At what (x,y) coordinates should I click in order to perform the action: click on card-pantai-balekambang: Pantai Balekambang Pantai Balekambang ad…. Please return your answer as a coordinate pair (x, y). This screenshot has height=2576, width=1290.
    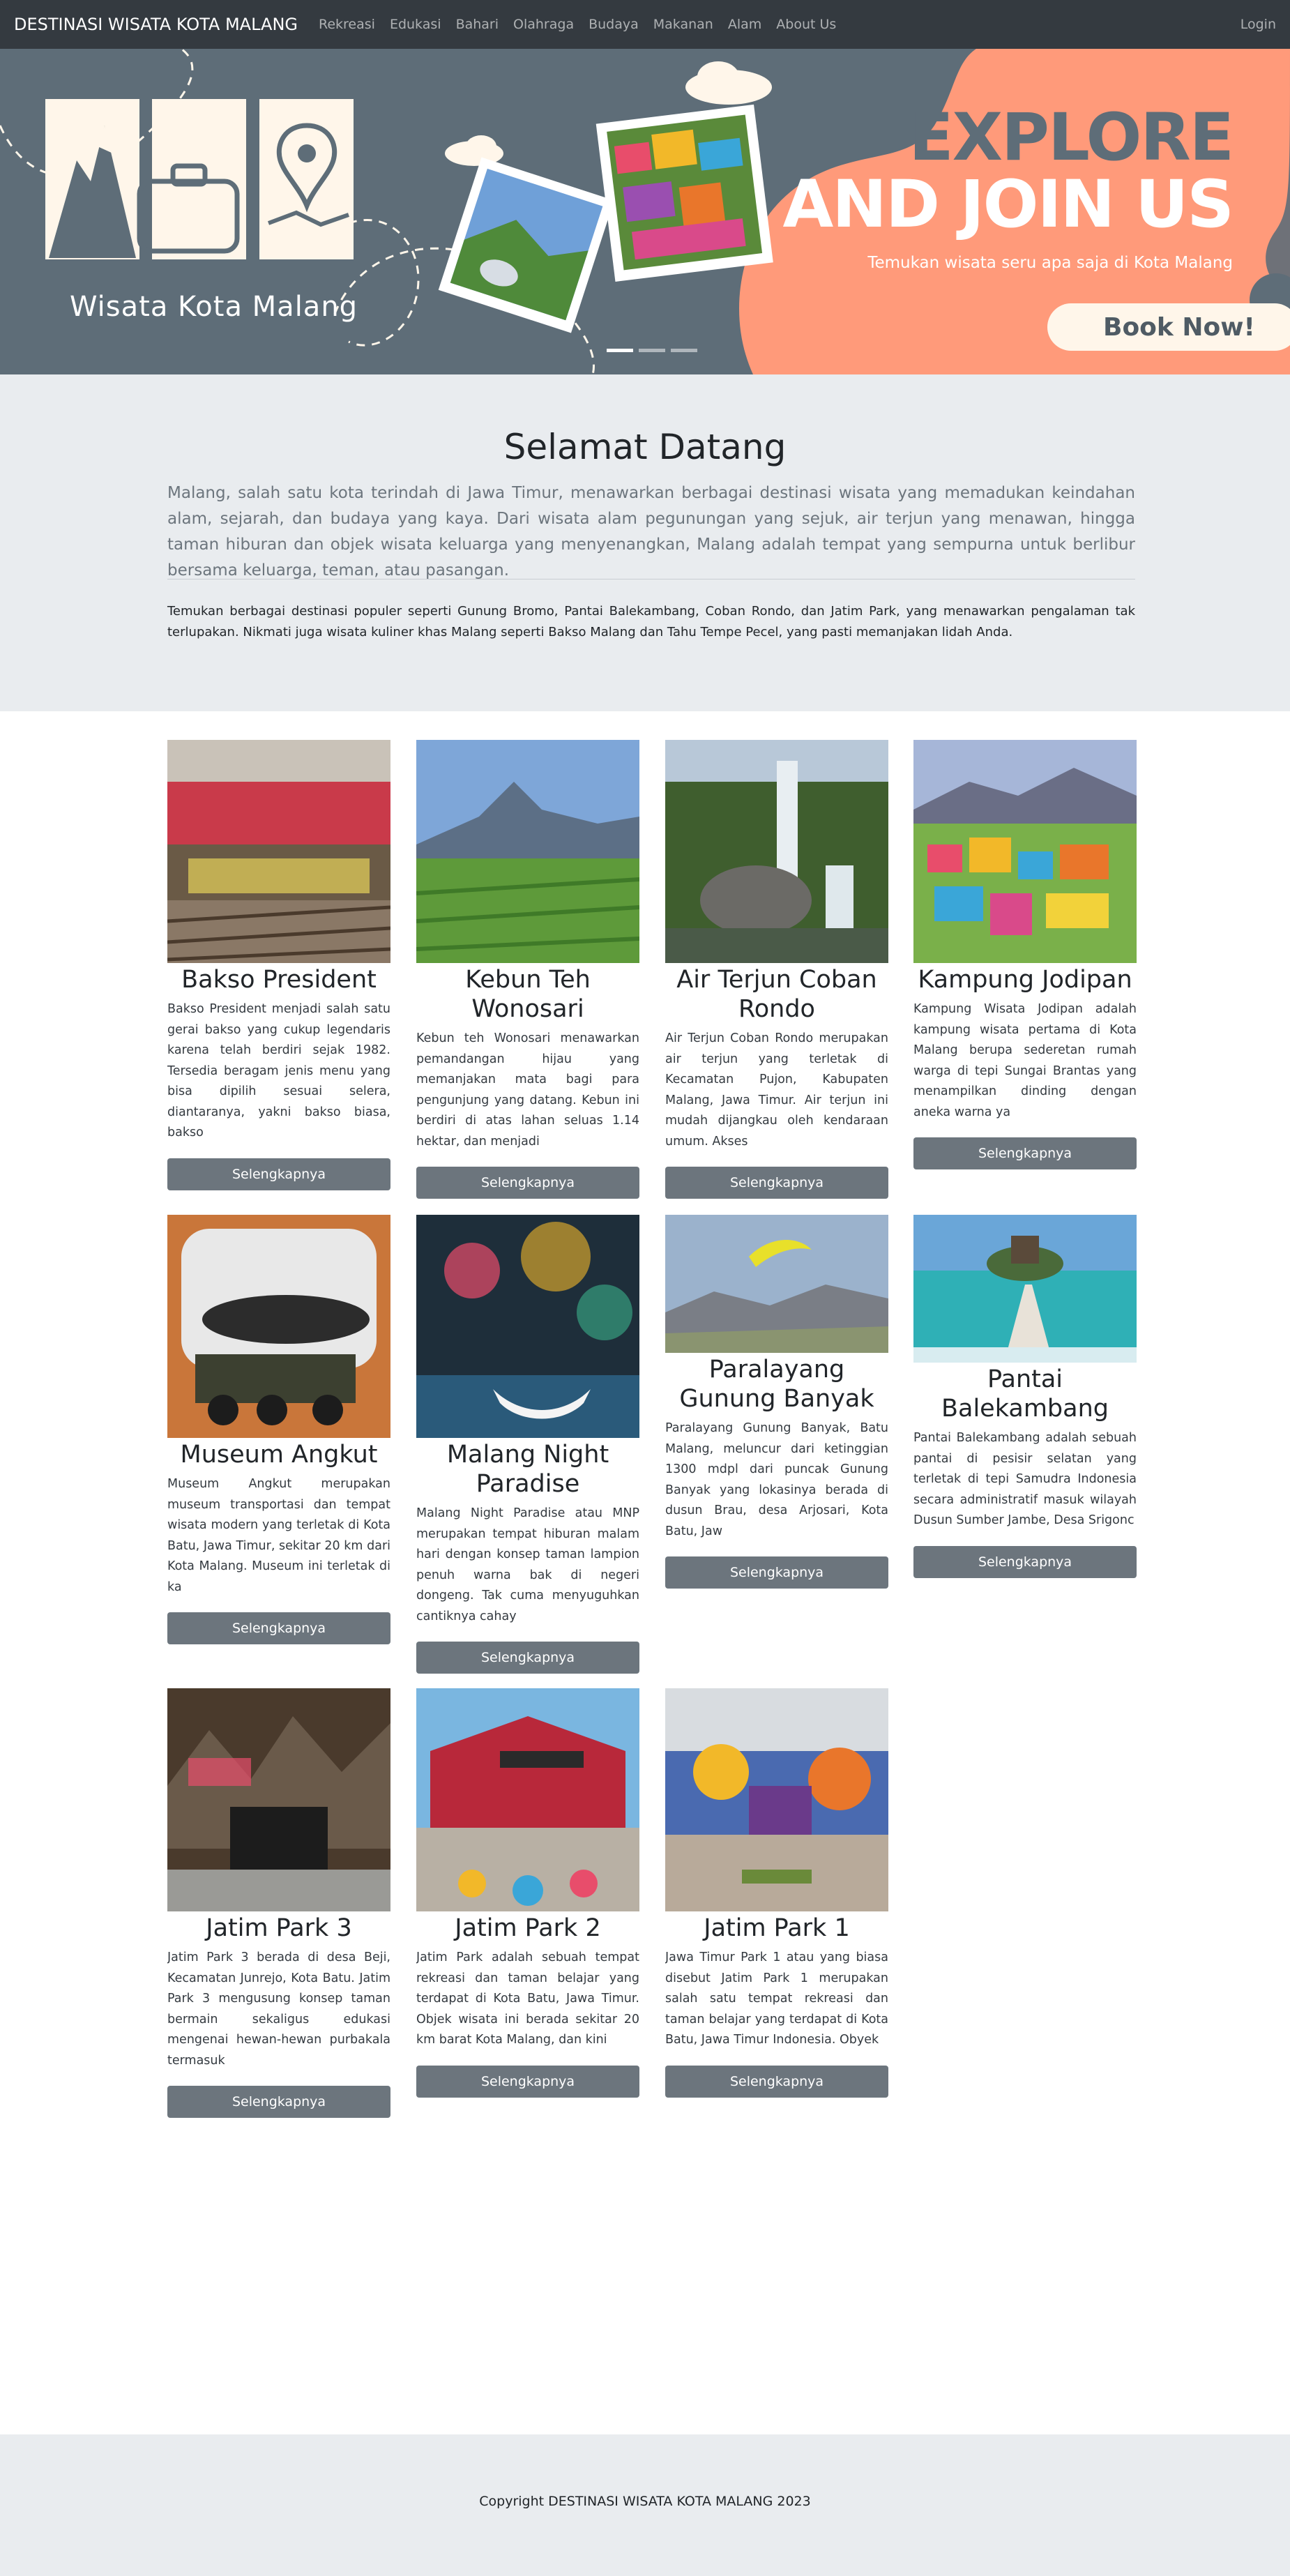
    Looking at the image, I should click on (1025, 1396).